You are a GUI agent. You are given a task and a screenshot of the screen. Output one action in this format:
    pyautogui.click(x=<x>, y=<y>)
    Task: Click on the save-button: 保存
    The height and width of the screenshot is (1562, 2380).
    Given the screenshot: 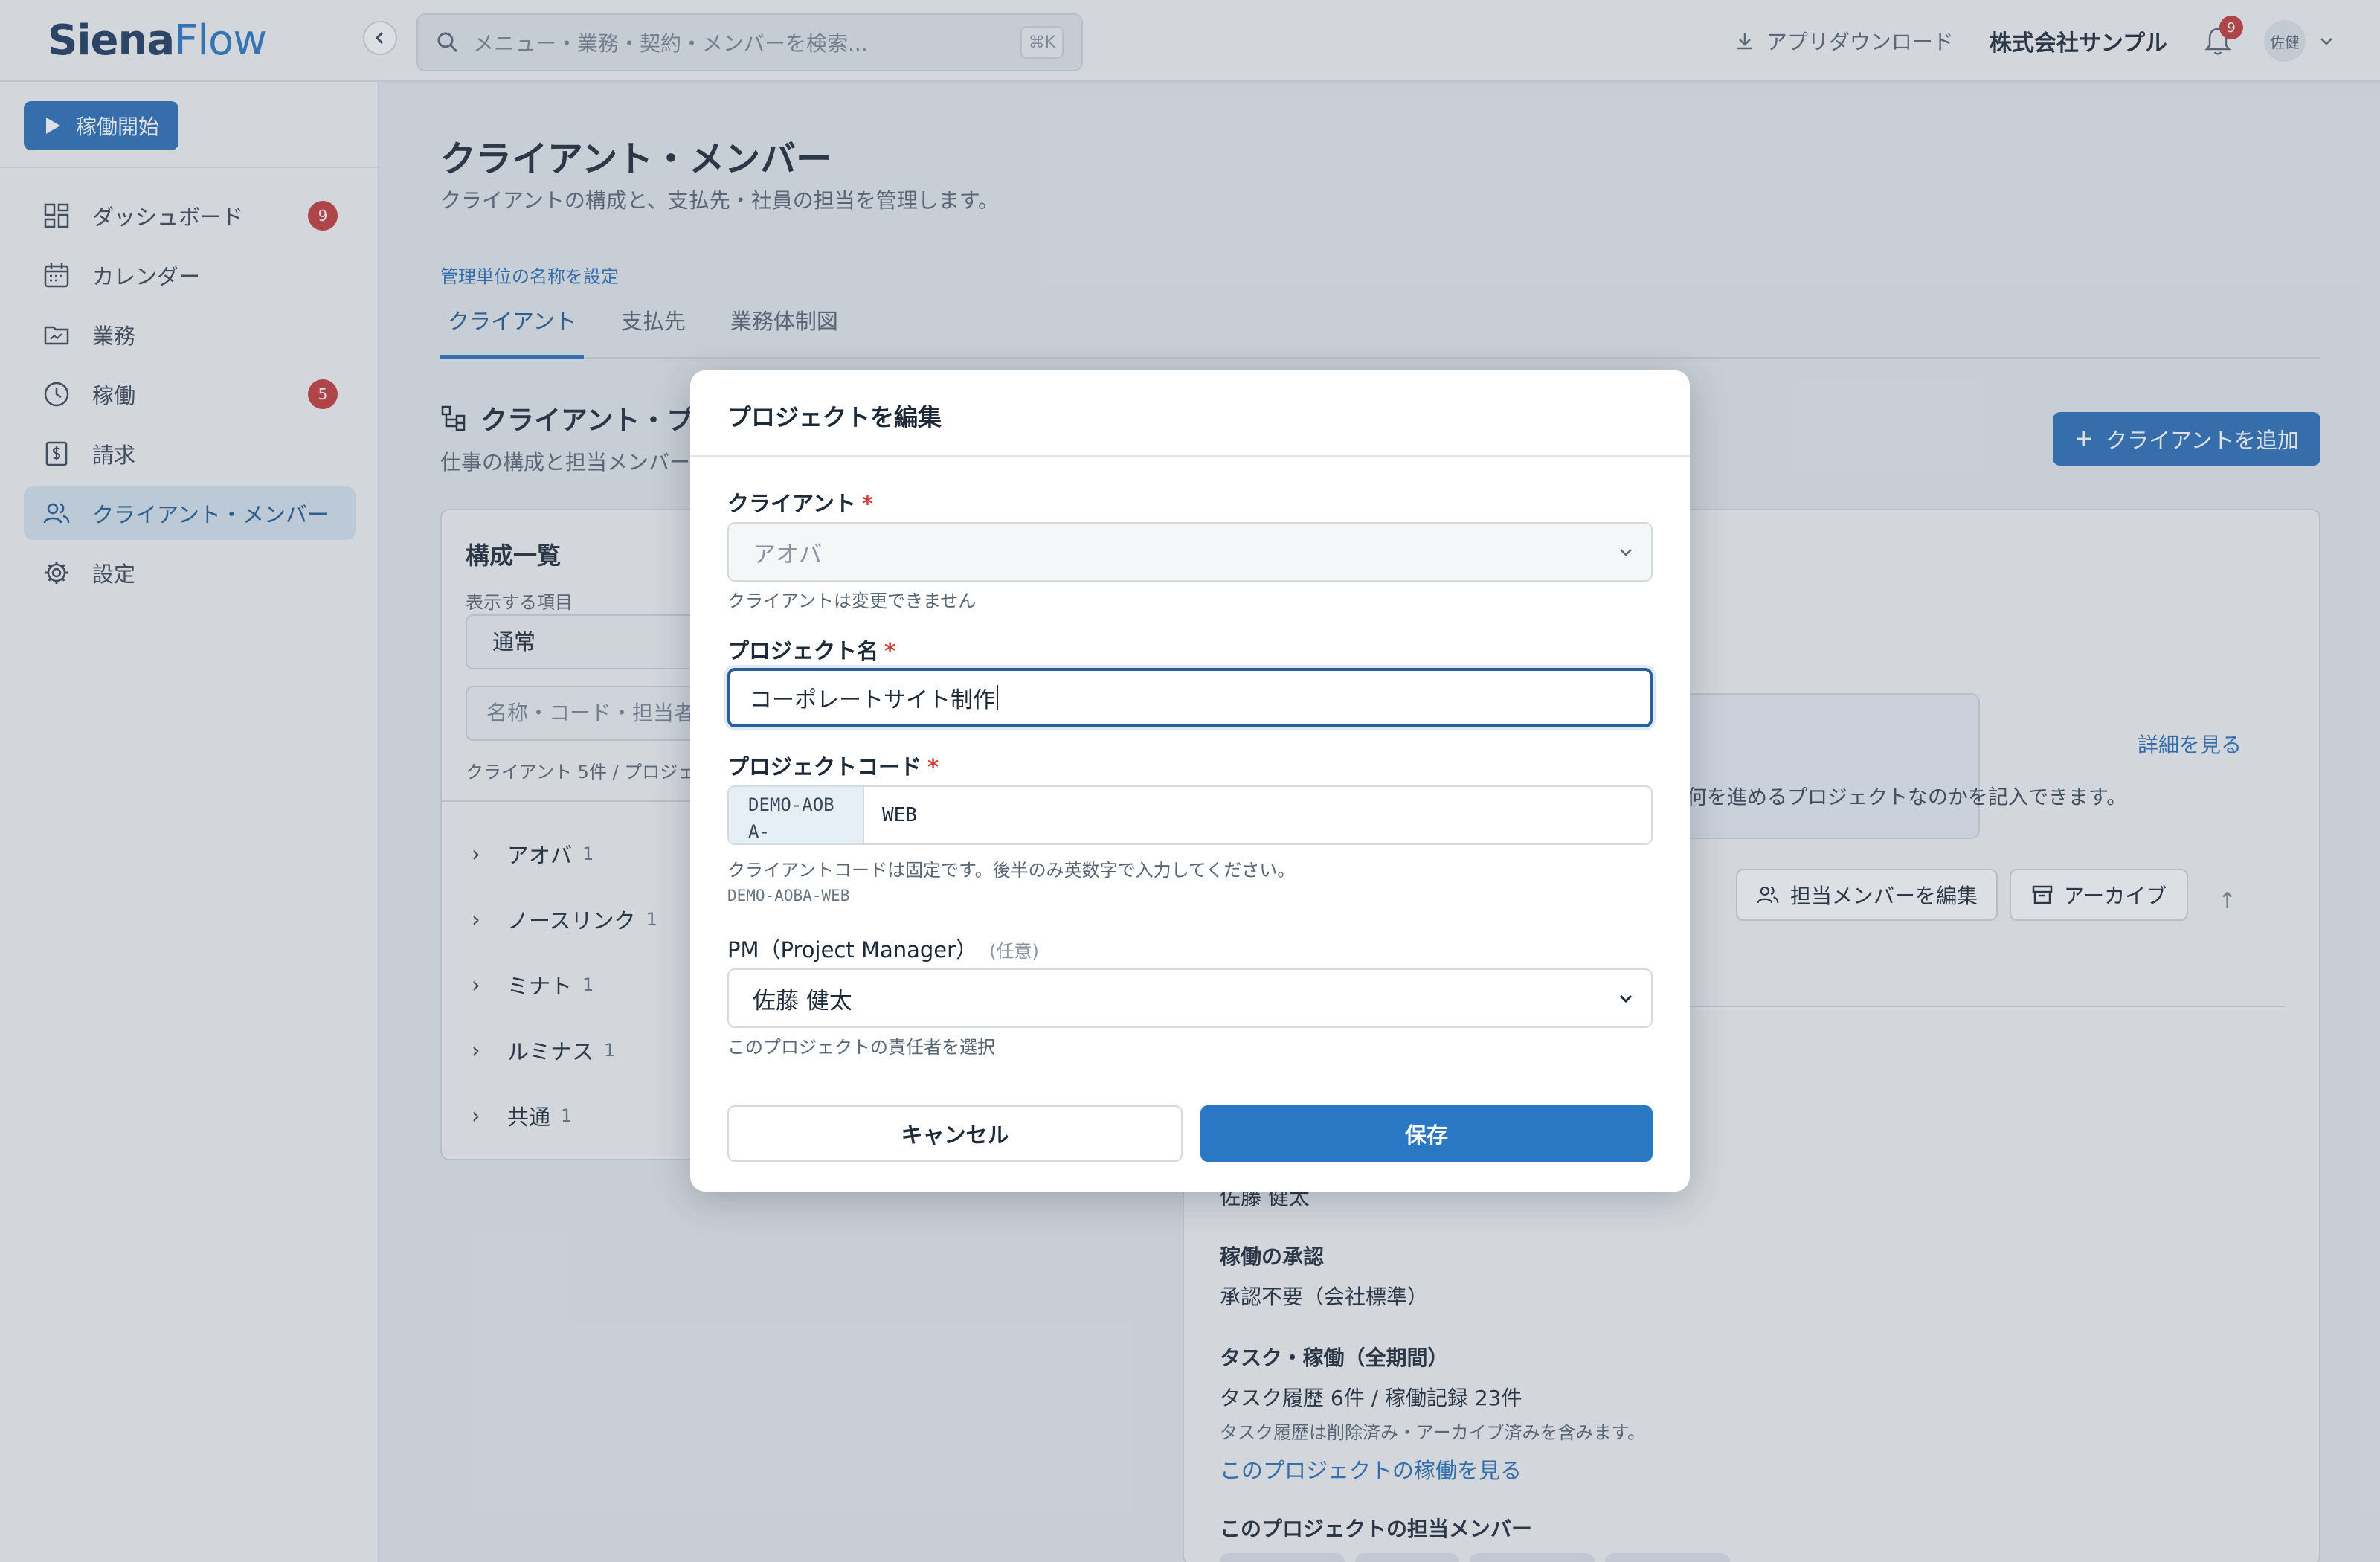 What is the action you would take?
    pyautogui.click(x=1427, y=1133)
    